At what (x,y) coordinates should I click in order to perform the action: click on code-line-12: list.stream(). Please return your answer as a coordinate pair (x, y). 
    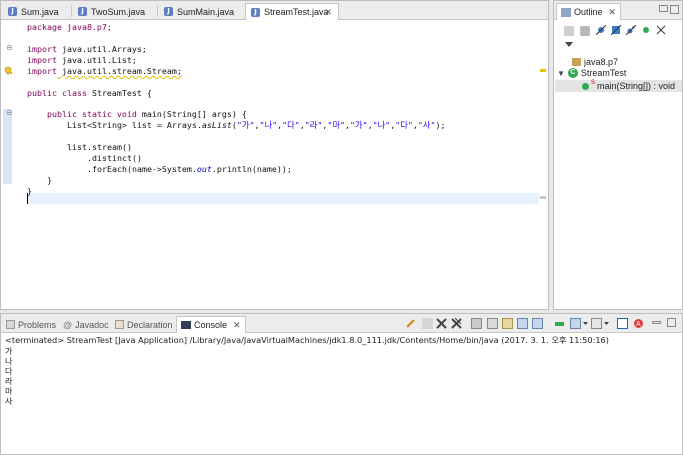
    Looking at the image, I should click on (99, 147).